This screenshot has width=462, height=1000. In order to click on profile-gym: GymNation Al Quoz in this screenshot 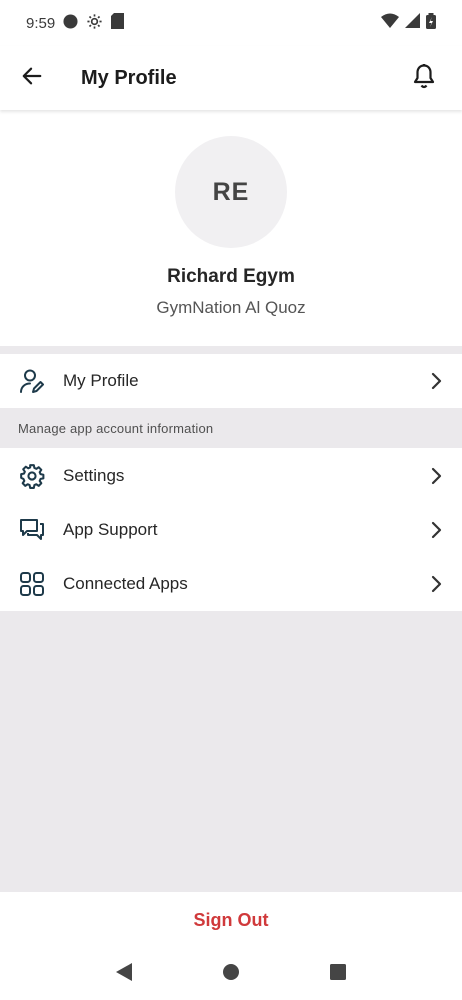, I will do `click(231, 307)`.